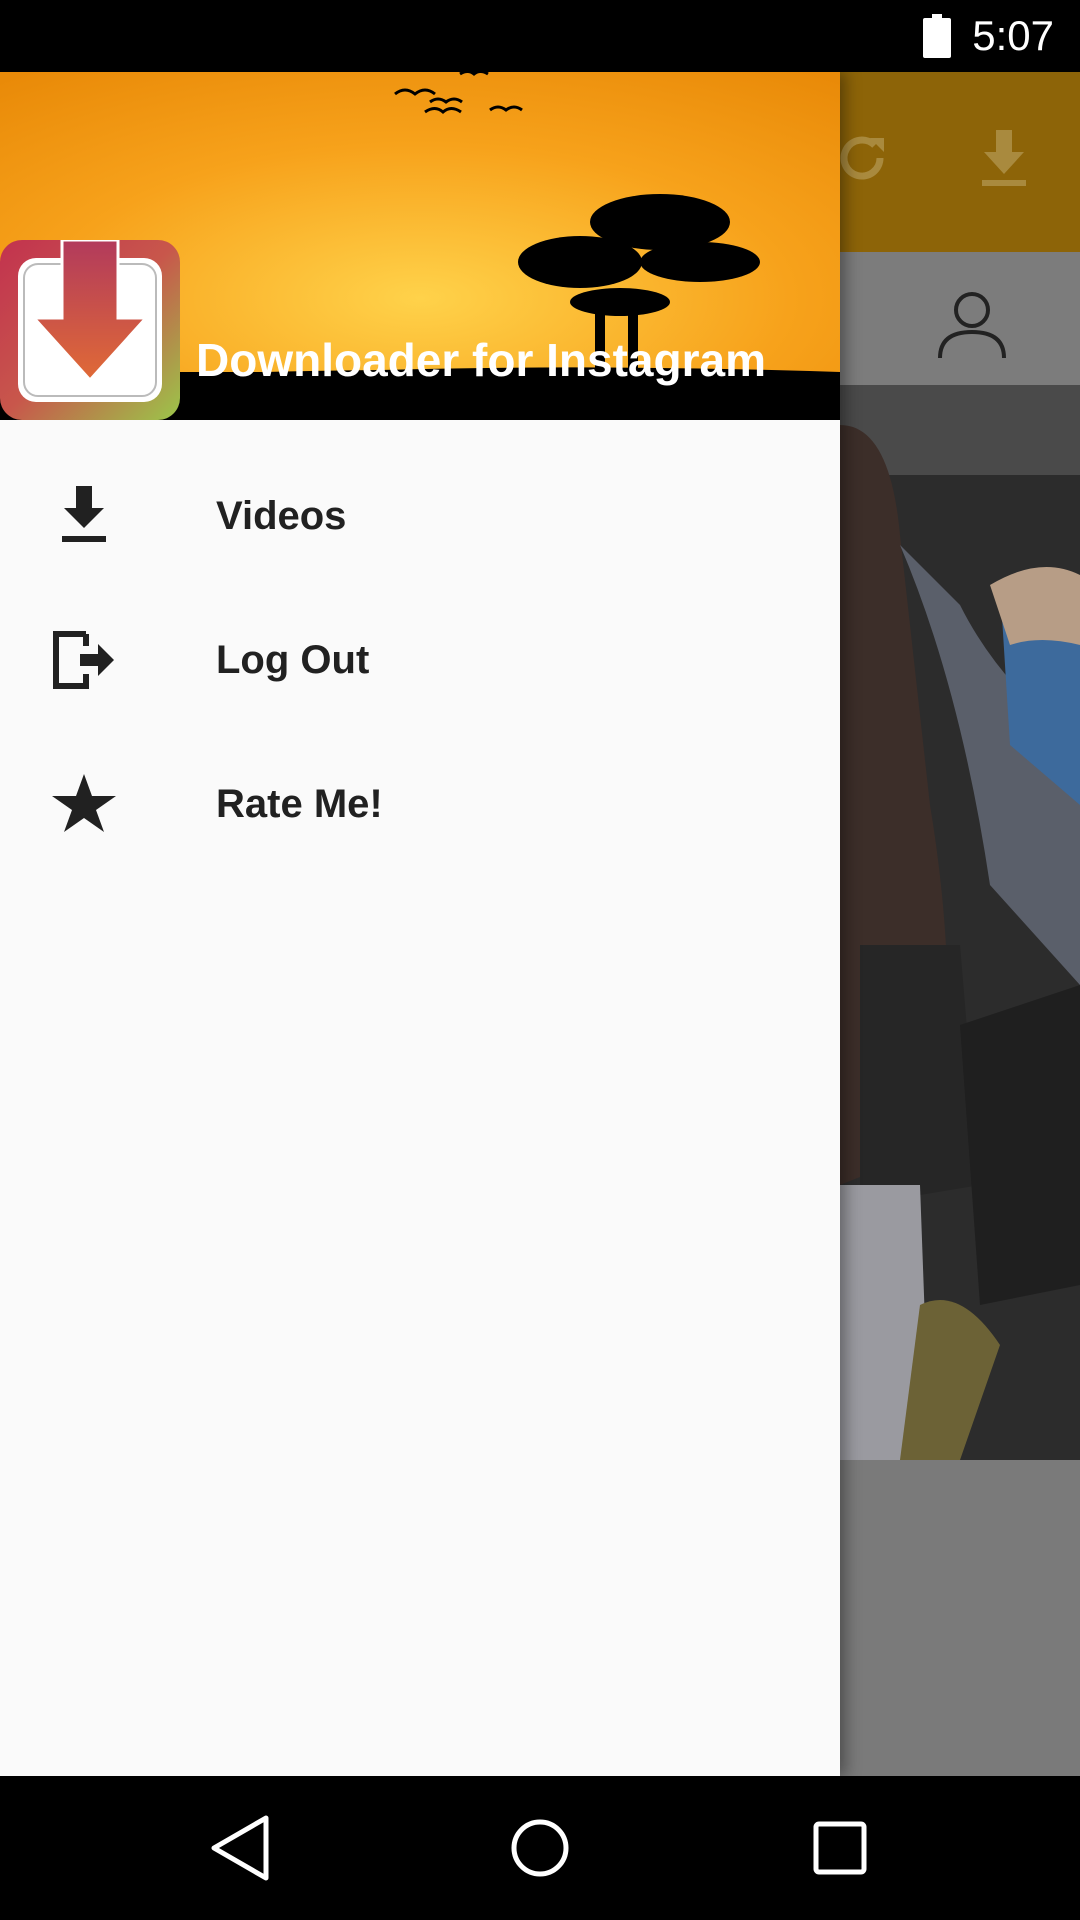 This screenshot has width=1080, height=1920. I want to click on drawer-item-label: Rate Me!, so click(299, 804).